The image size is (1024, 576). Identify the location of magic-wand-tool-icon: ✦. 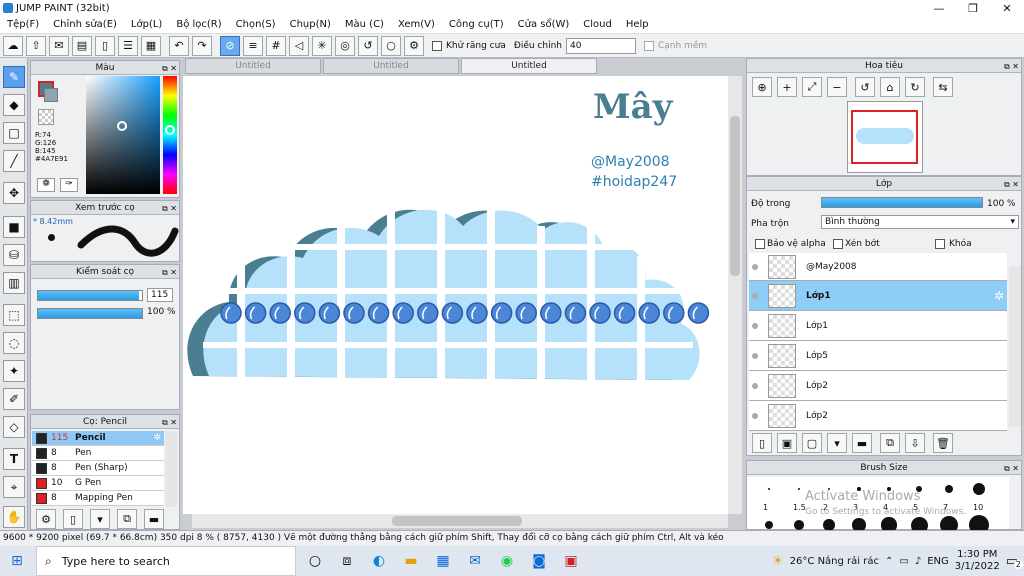
(14, 371).